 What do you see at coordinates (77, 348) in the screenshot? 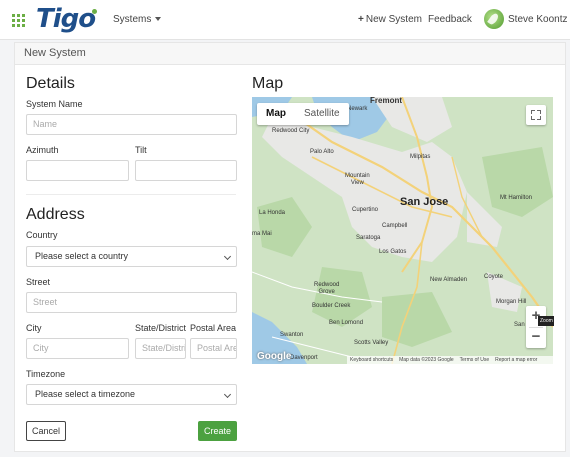
I see `city-input: City` at bounding box center [77, 348].